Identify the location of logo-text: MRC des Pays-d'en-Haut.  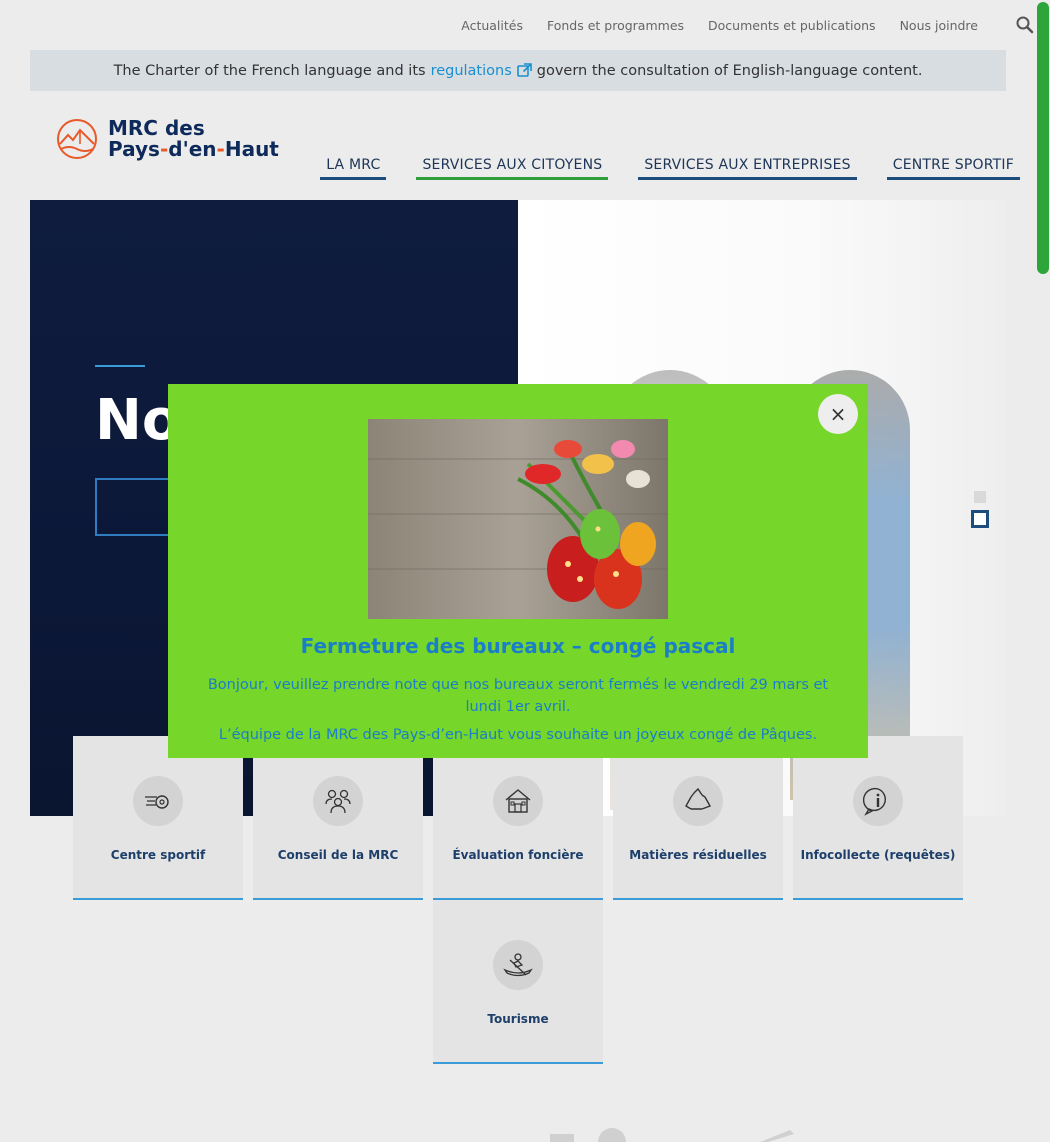
(193, 139).